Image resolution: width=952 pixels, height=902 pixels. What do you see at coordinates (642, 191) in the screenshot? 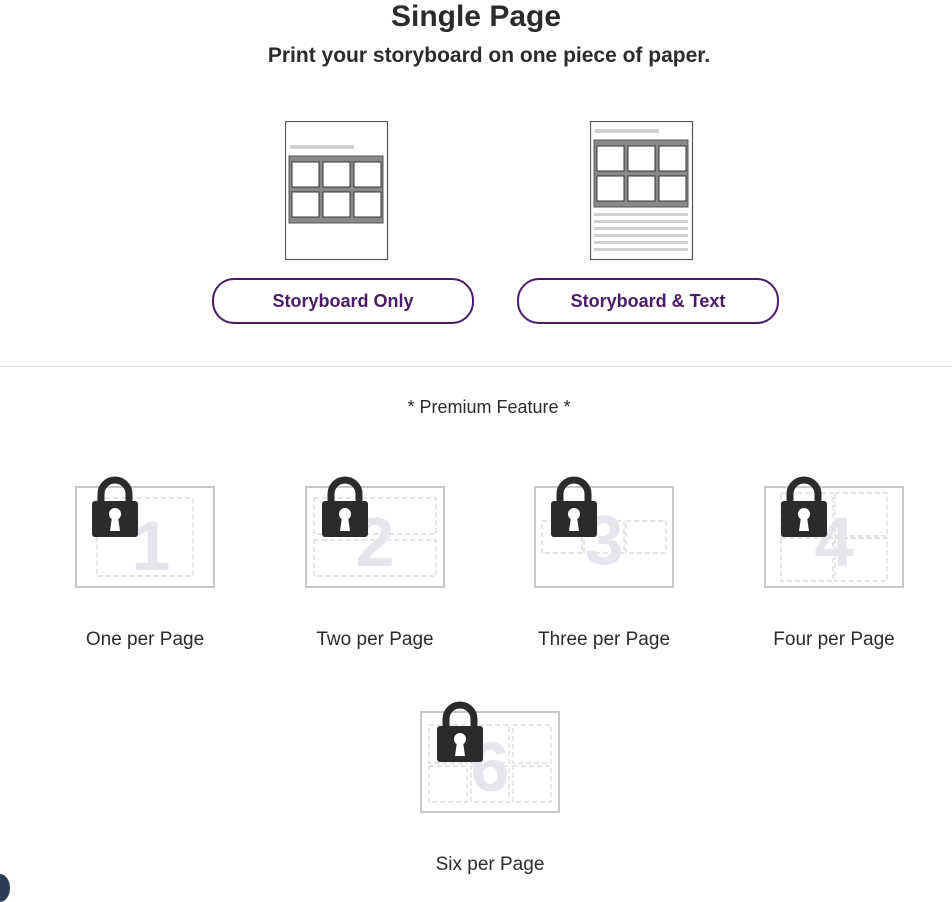
I see `storyboard-text-preview` at bounding box center [642, 191].